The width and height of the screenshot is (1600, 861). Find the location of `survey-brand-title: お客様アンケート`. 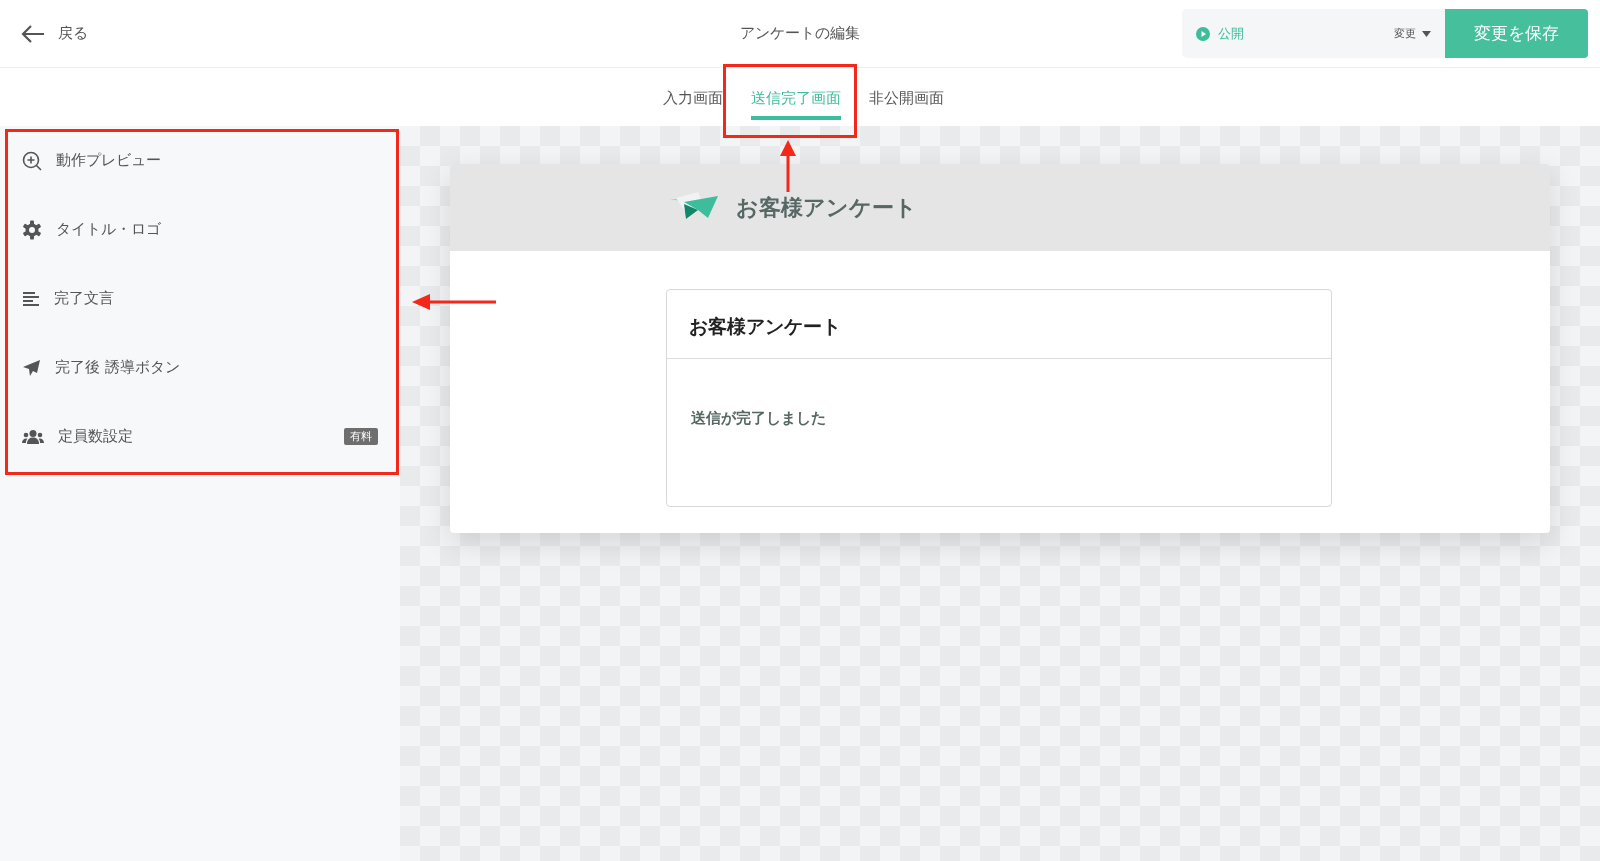

survey-brand-title: お客様アンケート is located at coordinates (826, 207).